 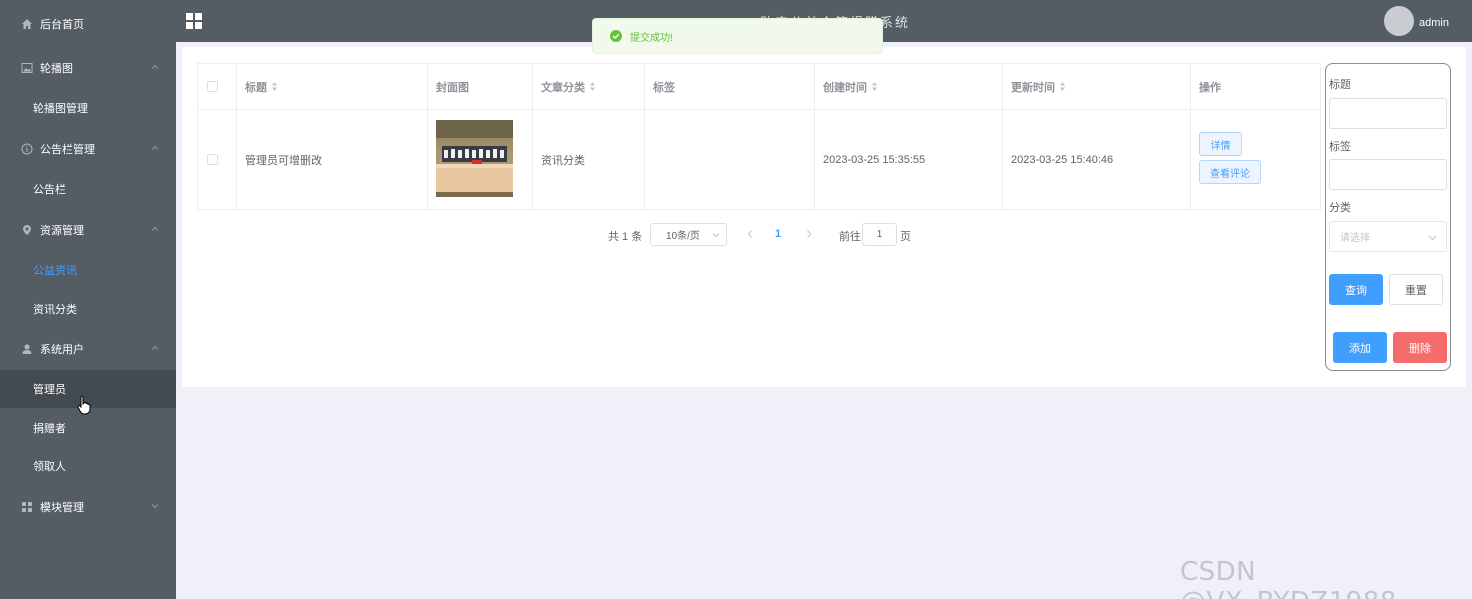 What do you see at coordinates (88, 189) in the screenshot?
I see `sidebar-item-notice-board: 公告栏` at bounding box center [88, 189].